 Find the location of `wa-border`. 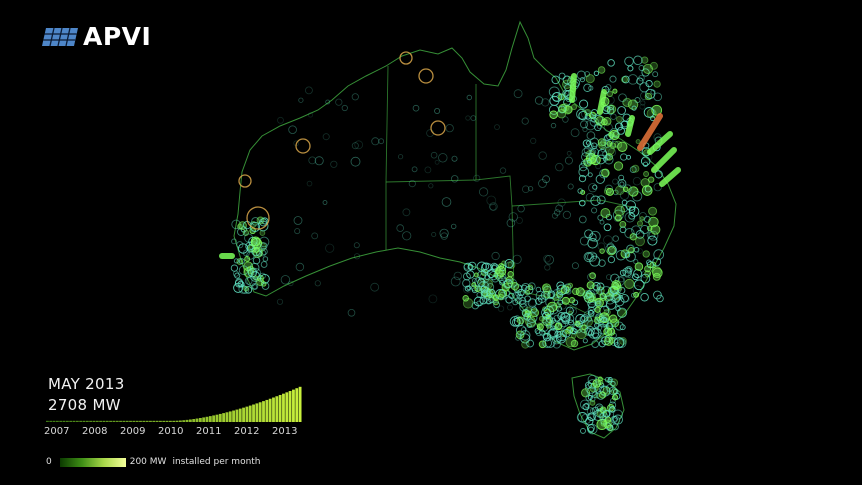

wa-border is located at coordinates (387, 157).